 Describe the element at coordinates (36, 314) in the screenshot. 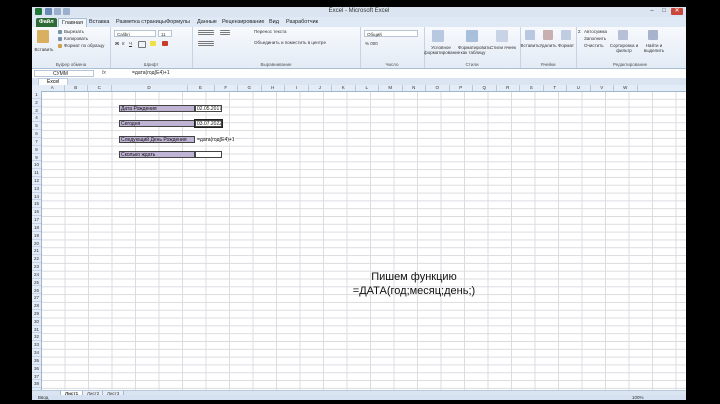

I see `row-header-29: 29` at that location.